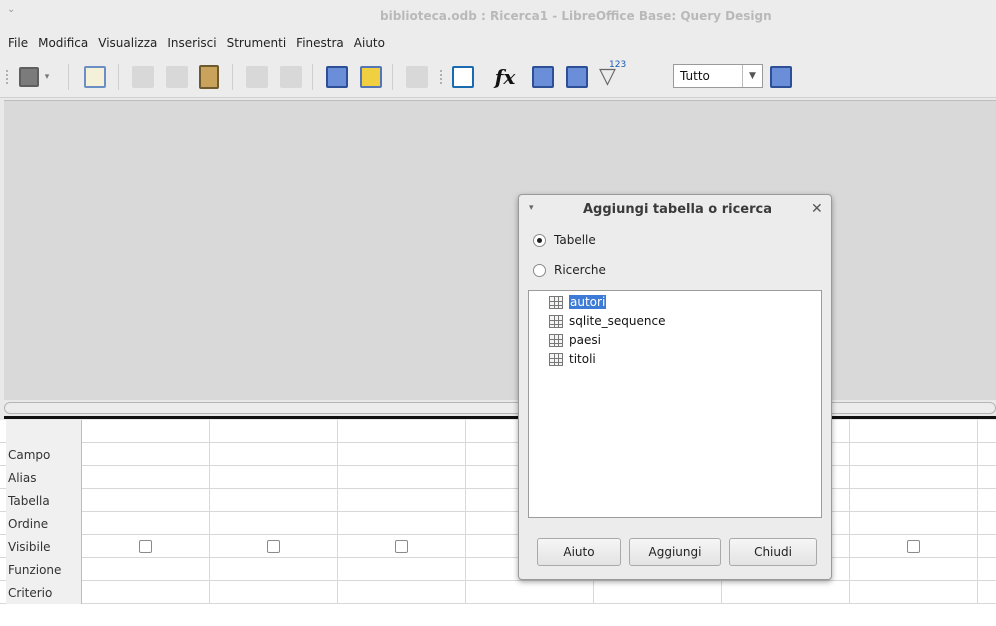 This screenshot has height=626, width=996. Describe the element at coordinates (498, 546) in the screenshot. I see `grid-row-visibile: Visibile` at that location.